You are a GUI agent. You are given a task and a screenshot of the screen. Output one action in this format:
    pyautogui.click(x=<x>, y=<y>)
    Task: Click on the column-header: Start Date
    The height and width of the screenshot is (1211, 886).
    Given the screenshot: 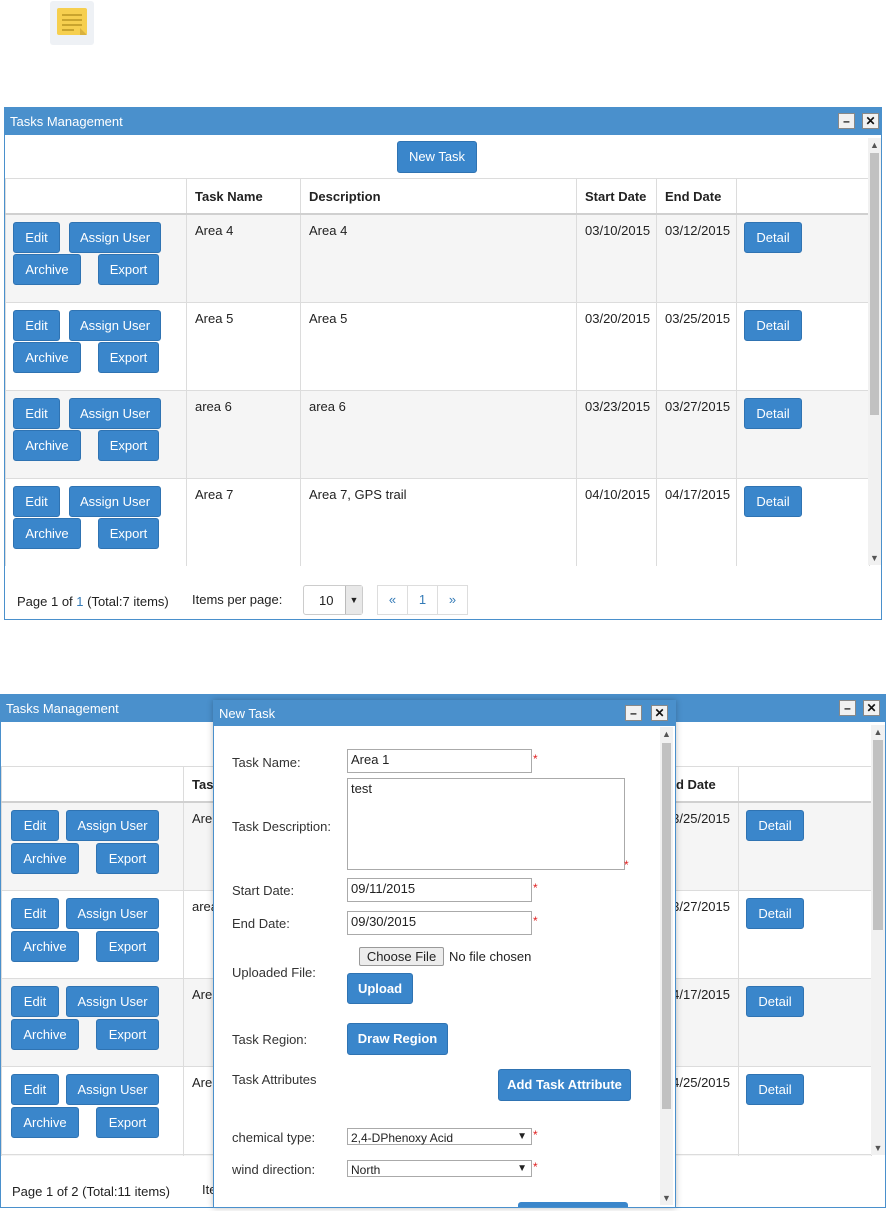 What is the action you would take?
    pyautogui.click(x=616, y=196)
    